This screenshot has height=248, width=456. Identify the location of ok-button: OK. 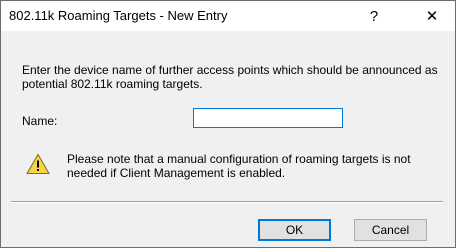
(294, 230).